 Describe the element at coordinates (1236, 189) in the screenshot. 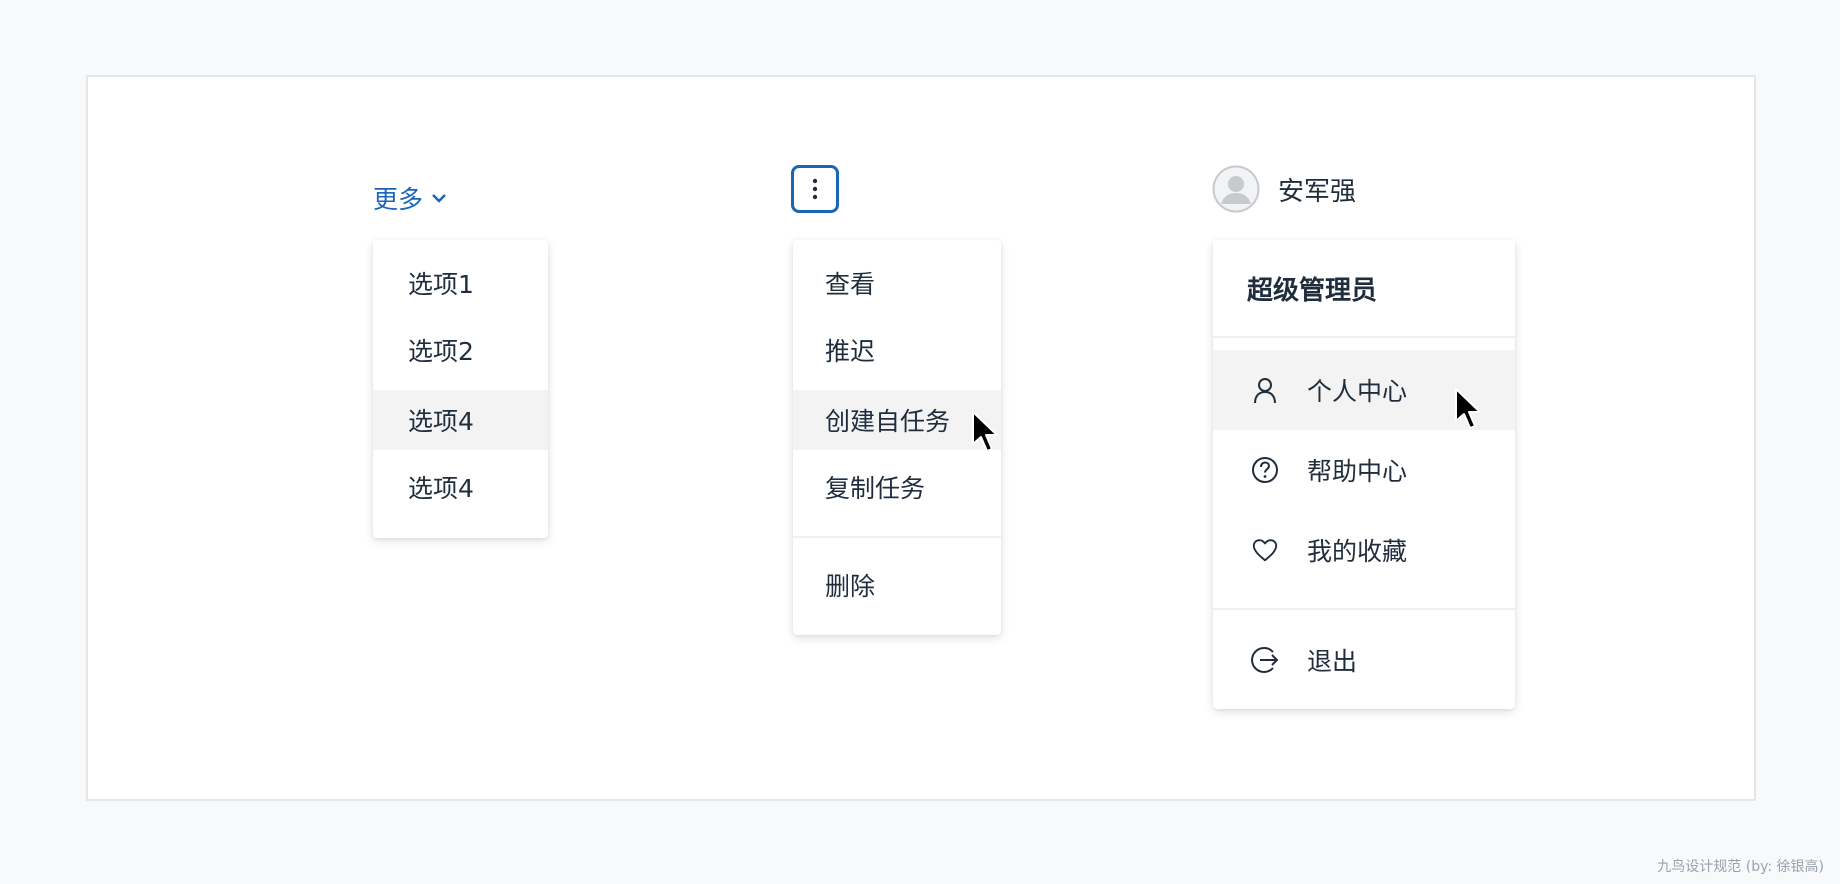

I see `avatar-icon` at that location.